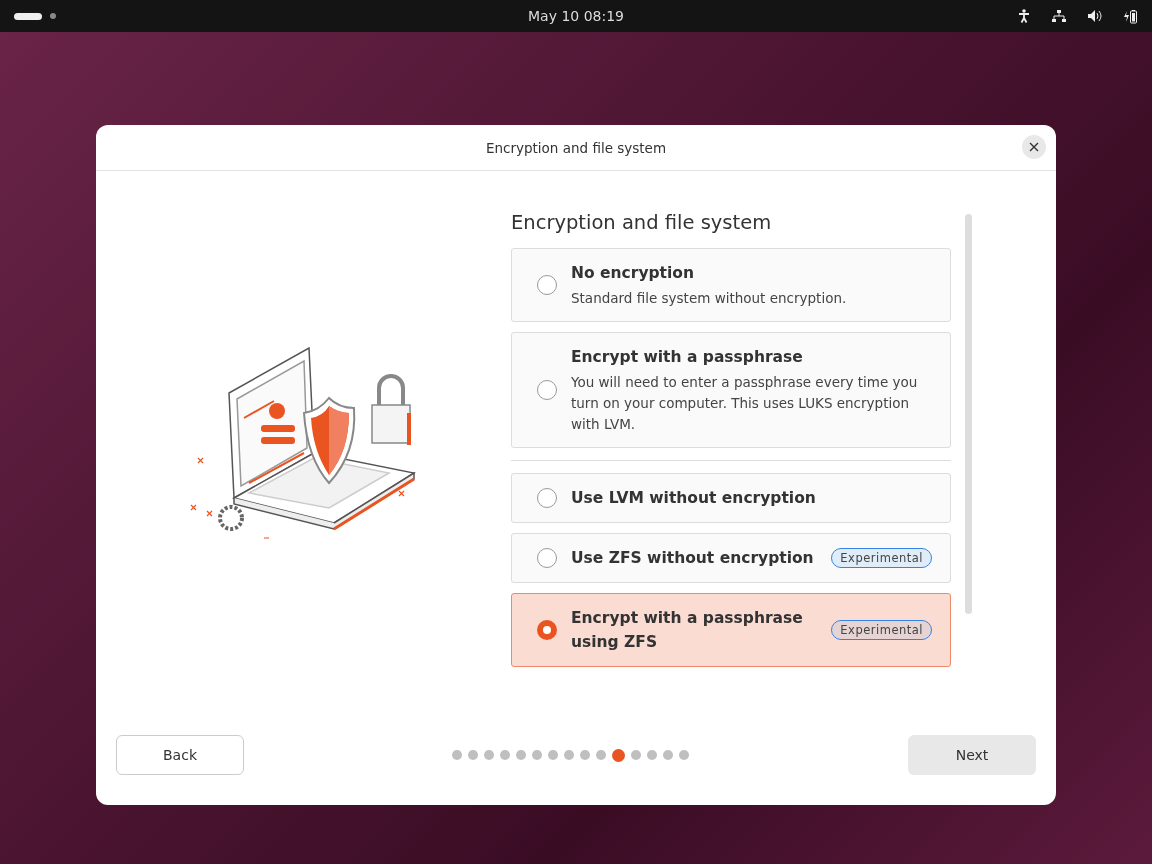  I want to click on workspace-dot, so click(53, 16).